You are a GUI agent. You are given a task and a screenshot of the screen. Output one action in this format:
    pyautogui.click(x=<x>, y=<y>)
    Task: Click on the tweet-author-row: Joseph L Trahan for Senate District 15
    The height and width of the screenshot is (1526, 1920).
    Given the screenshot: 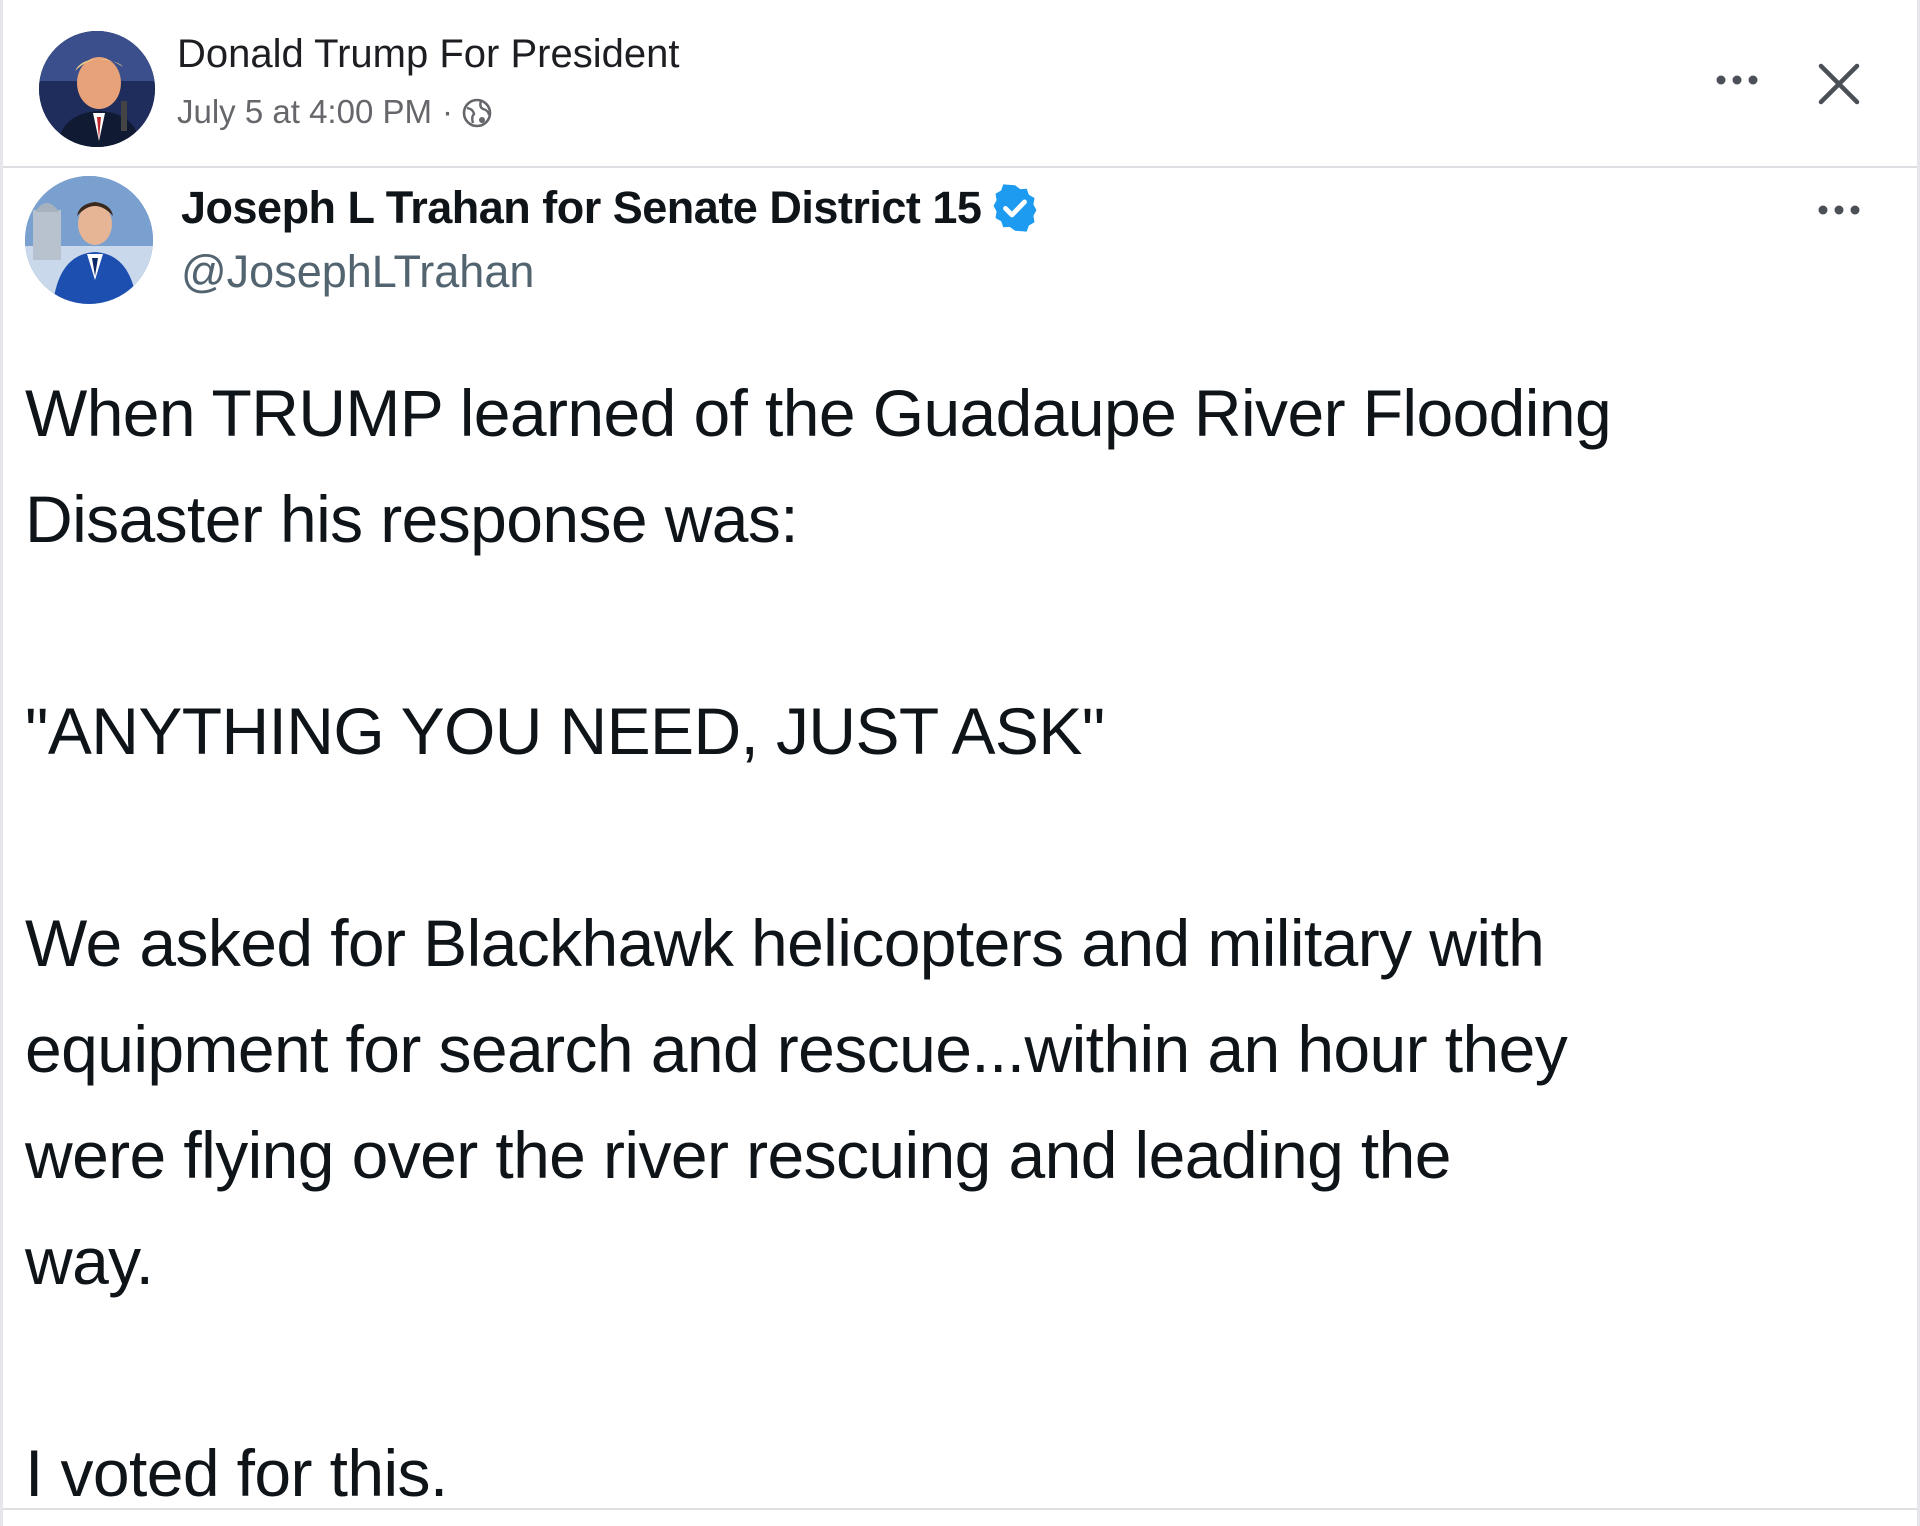 What is the action you would take?
    pyautogui.click(x=611, y=208)
    